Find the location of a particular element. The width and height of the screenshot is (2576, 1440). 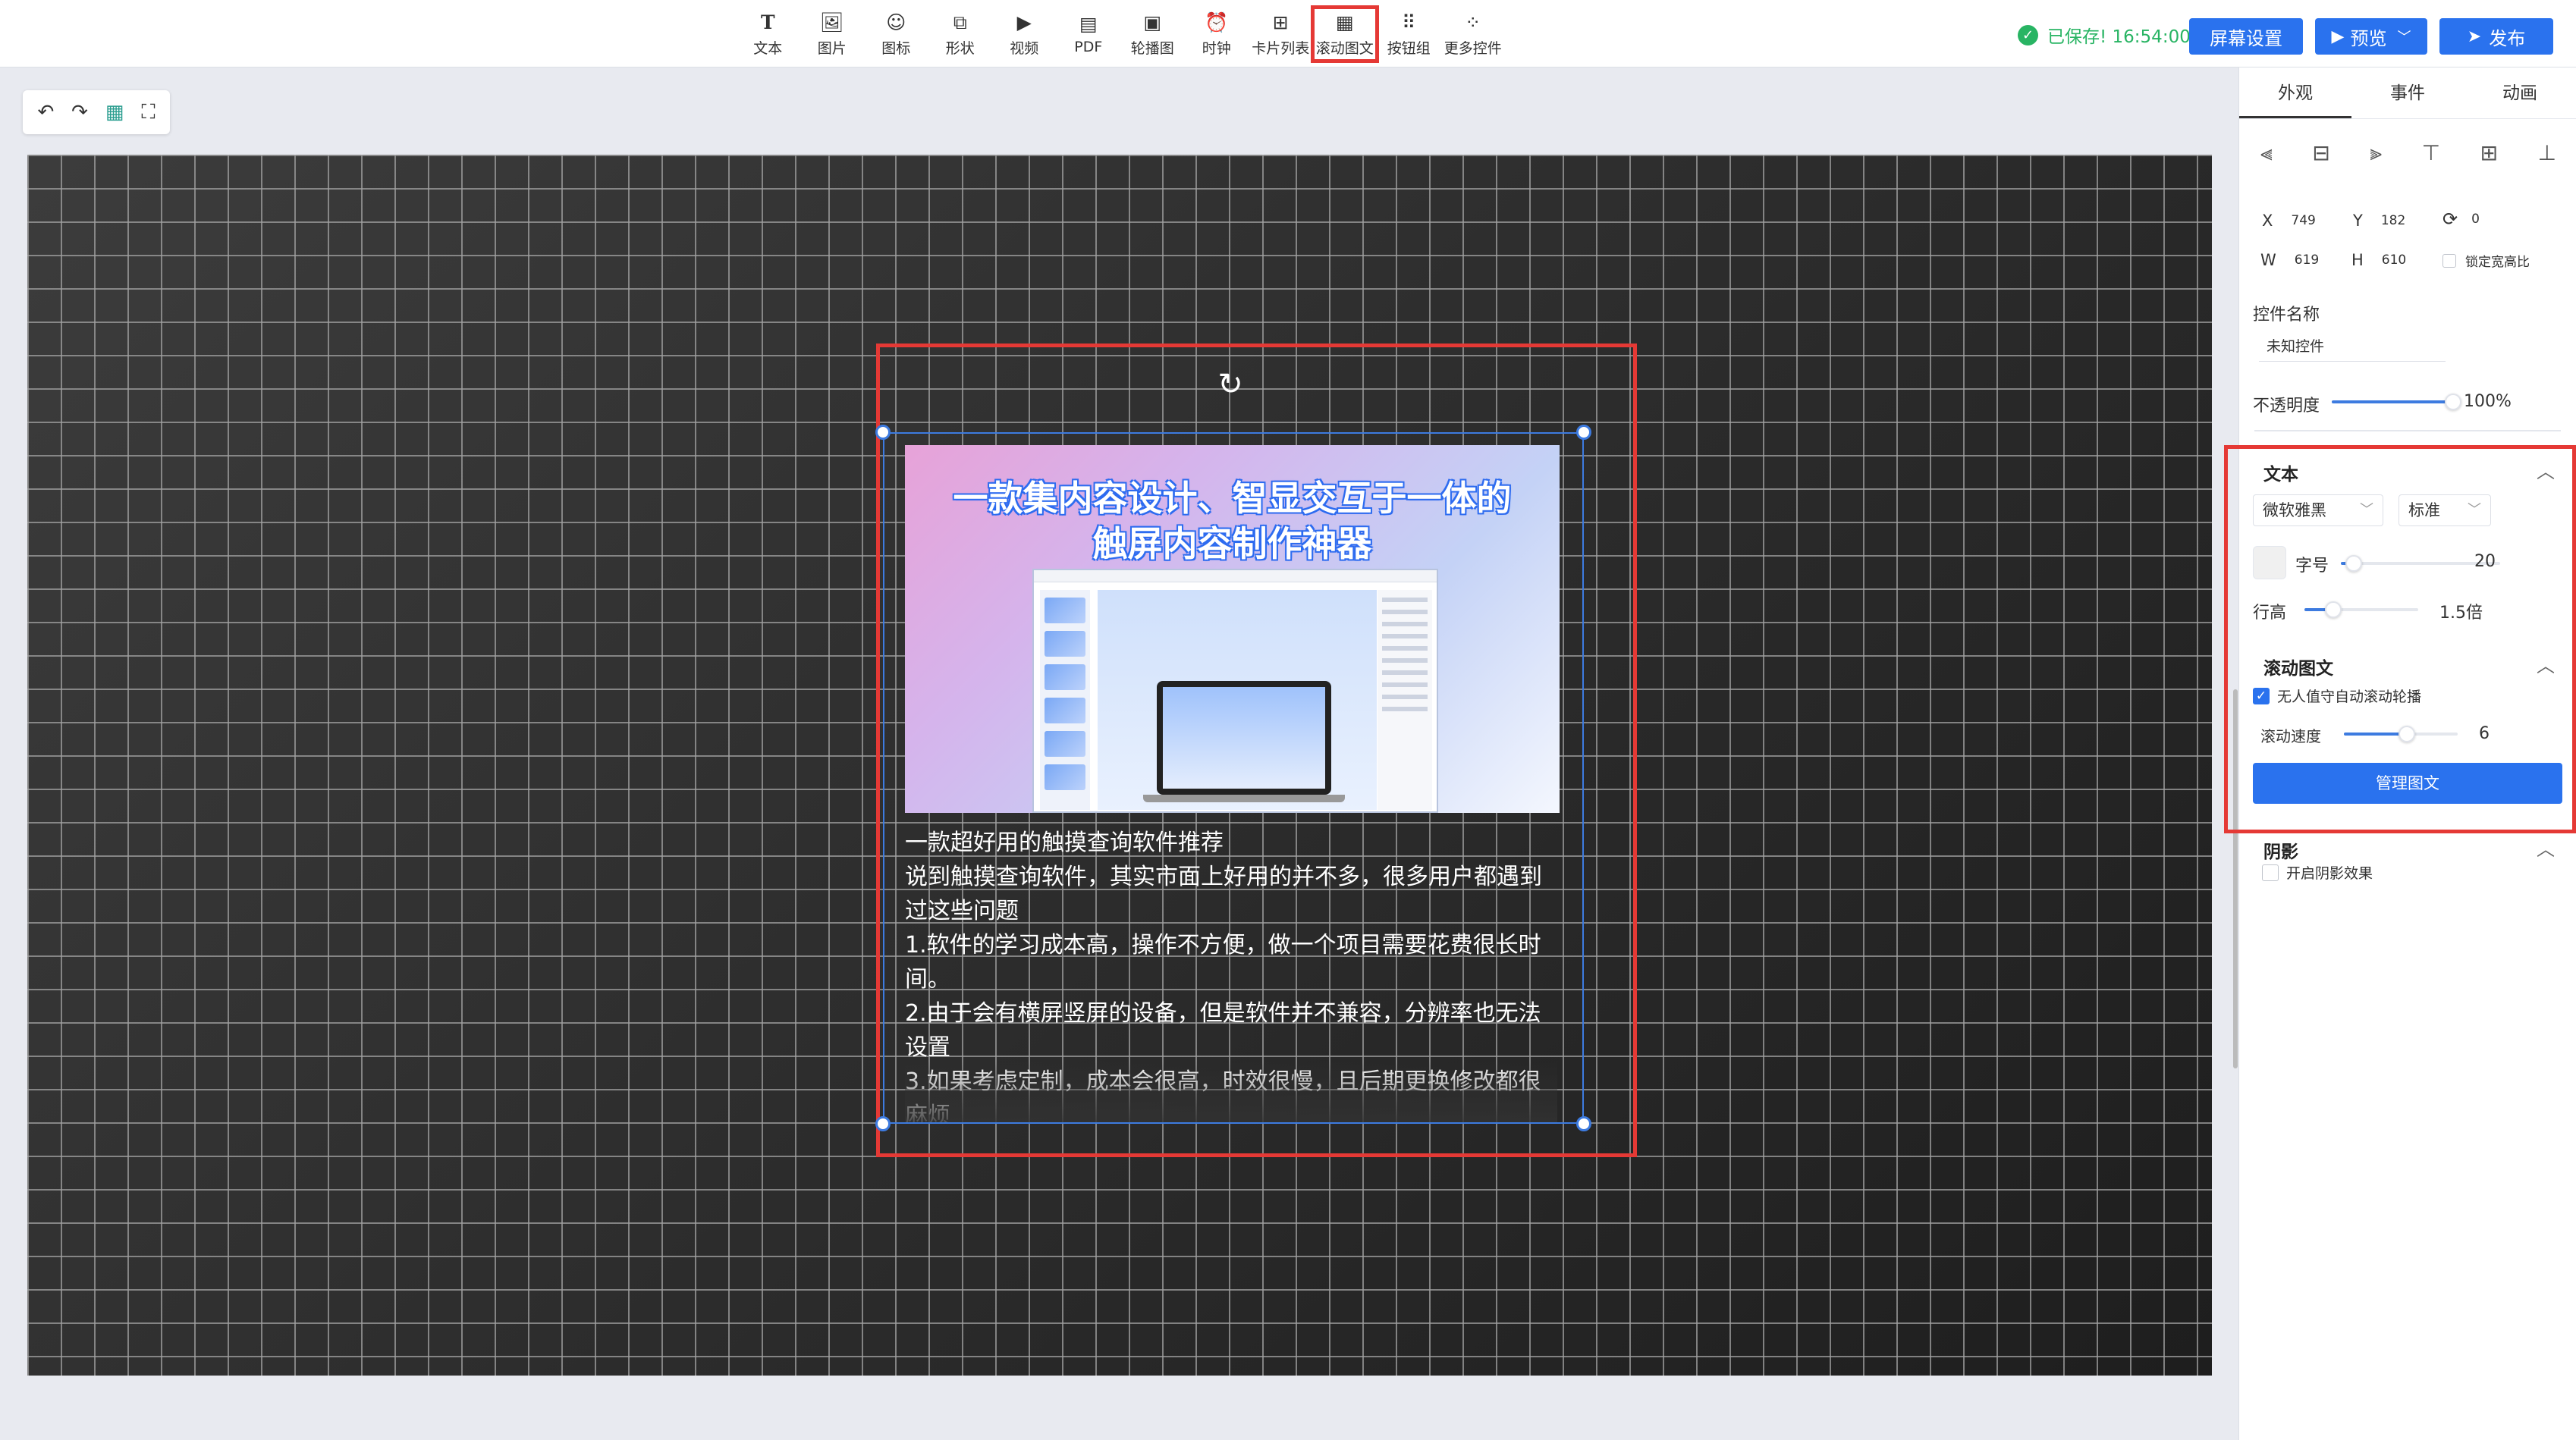

fit-screen-icon: ⛶ is located at coordinates (148, 112).